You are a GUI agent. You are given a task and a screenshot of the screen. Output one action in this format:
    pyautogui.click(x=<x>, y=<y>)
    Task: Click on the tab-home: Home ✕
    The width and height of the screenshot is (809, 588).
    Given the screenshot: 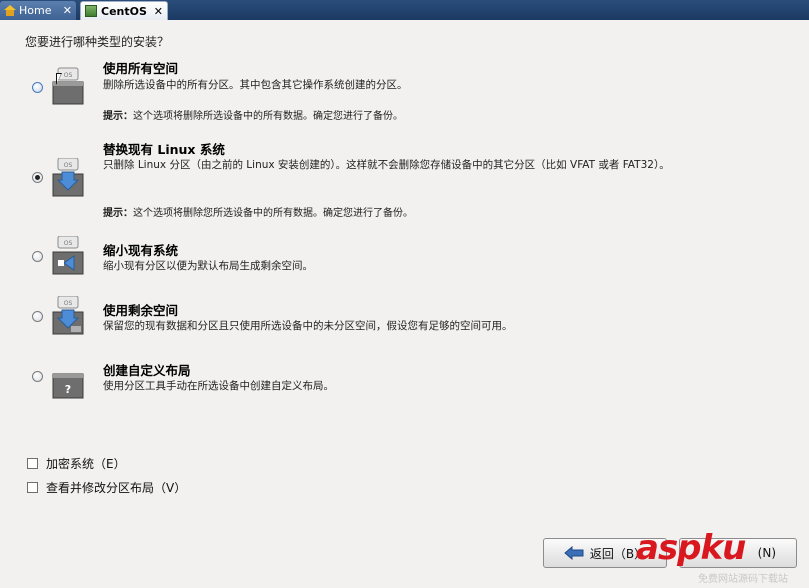 What is the action you would take?
    pyautogui.click(x=38, y=10)
    